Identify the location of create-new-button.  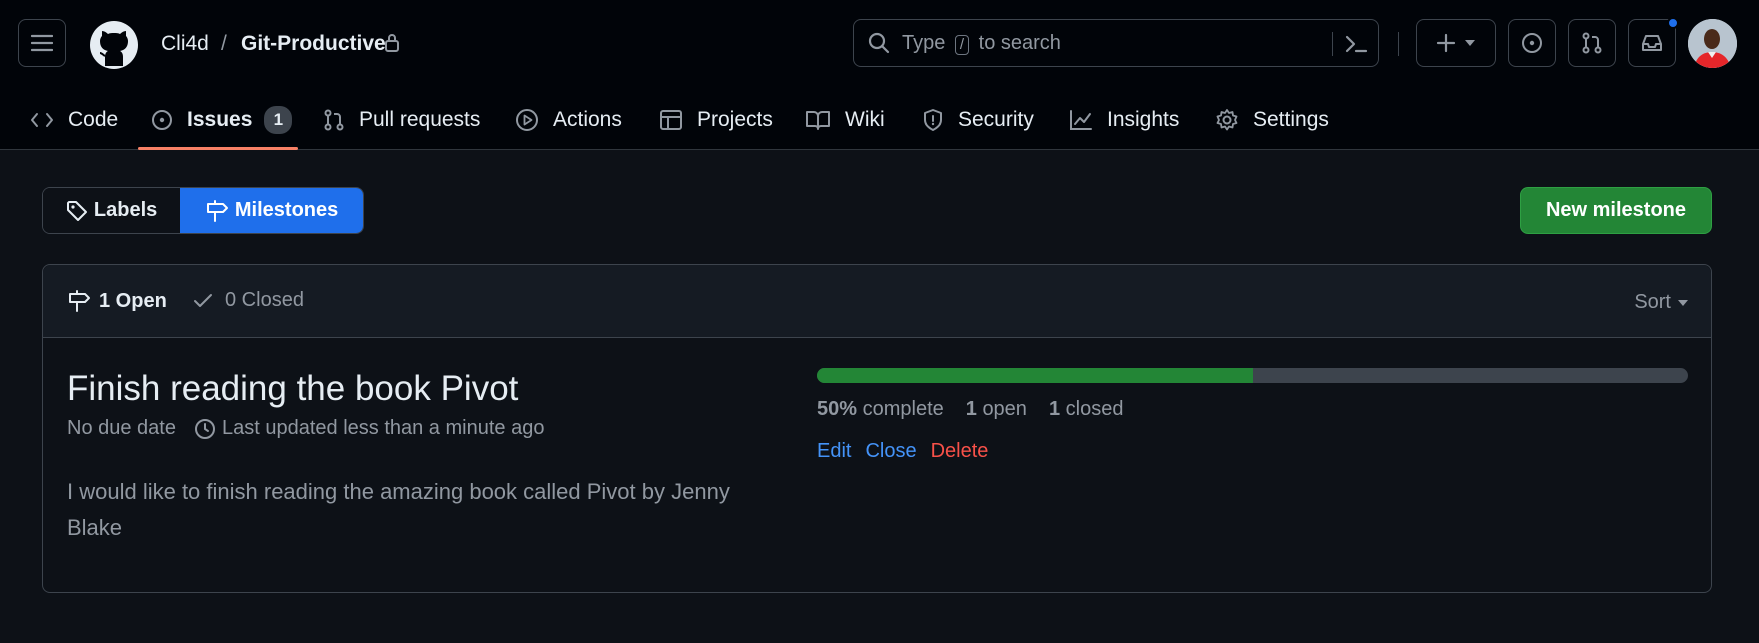
(1456, 43).